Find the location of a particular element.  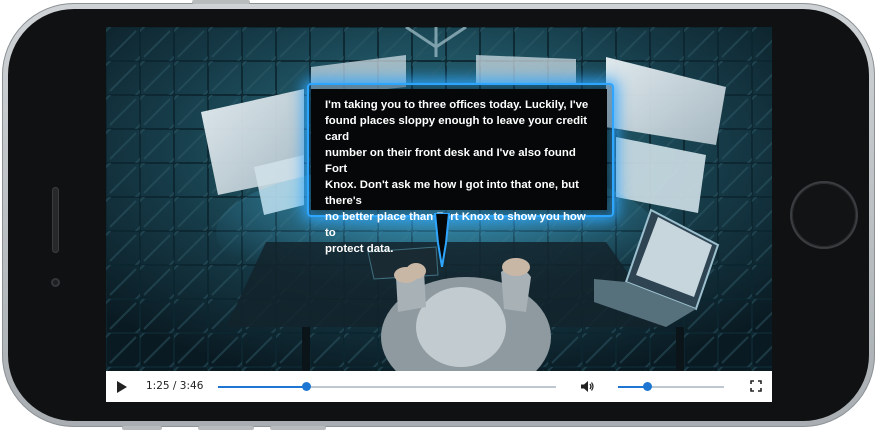

caption-pointer is located at coordinates (442, 240).